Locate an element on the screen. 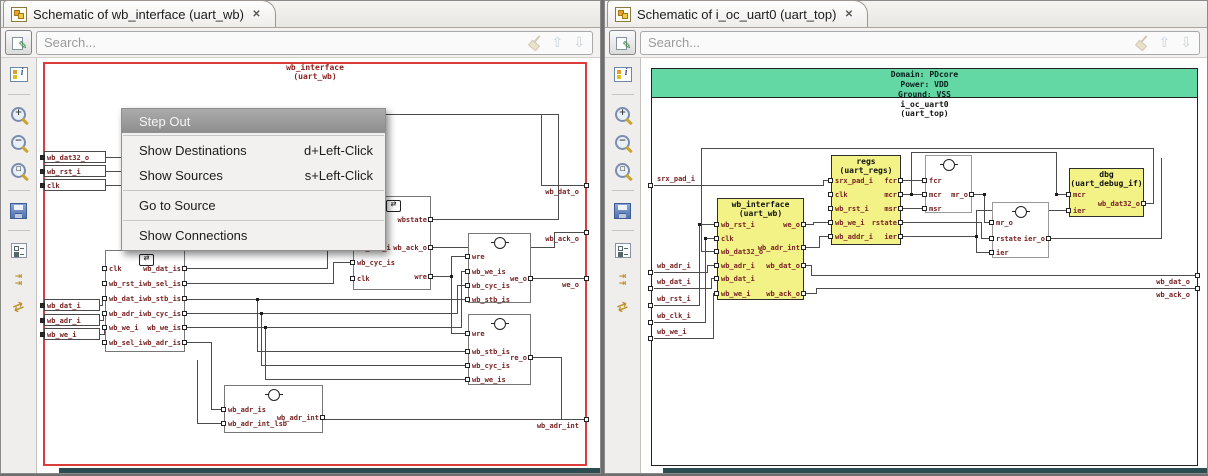 Image resolution: width=1208 pixels, height=476 pixels. zoom-fit-icon is located at coordinates (18, 170).